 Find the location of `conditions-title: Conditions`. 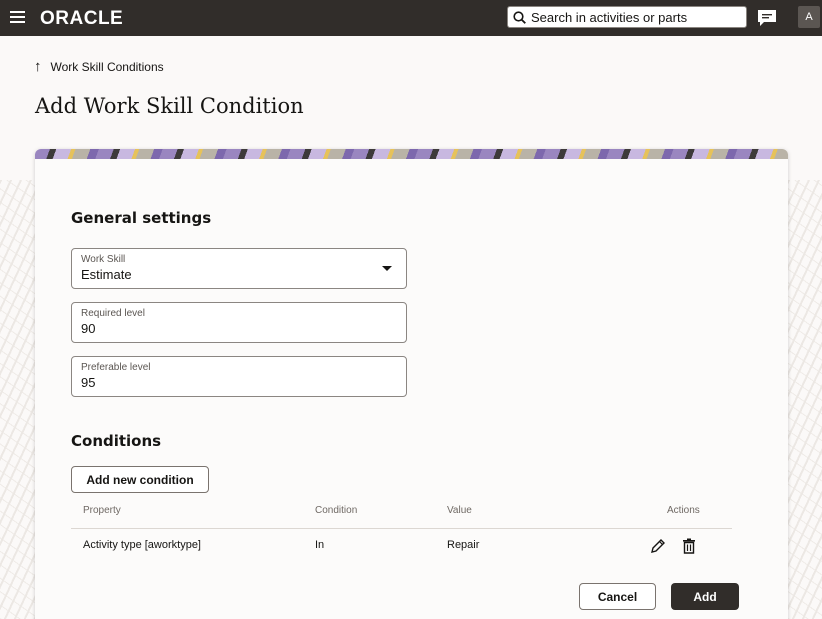

conditions-title: Conditions is located at coordinates (116, 441).